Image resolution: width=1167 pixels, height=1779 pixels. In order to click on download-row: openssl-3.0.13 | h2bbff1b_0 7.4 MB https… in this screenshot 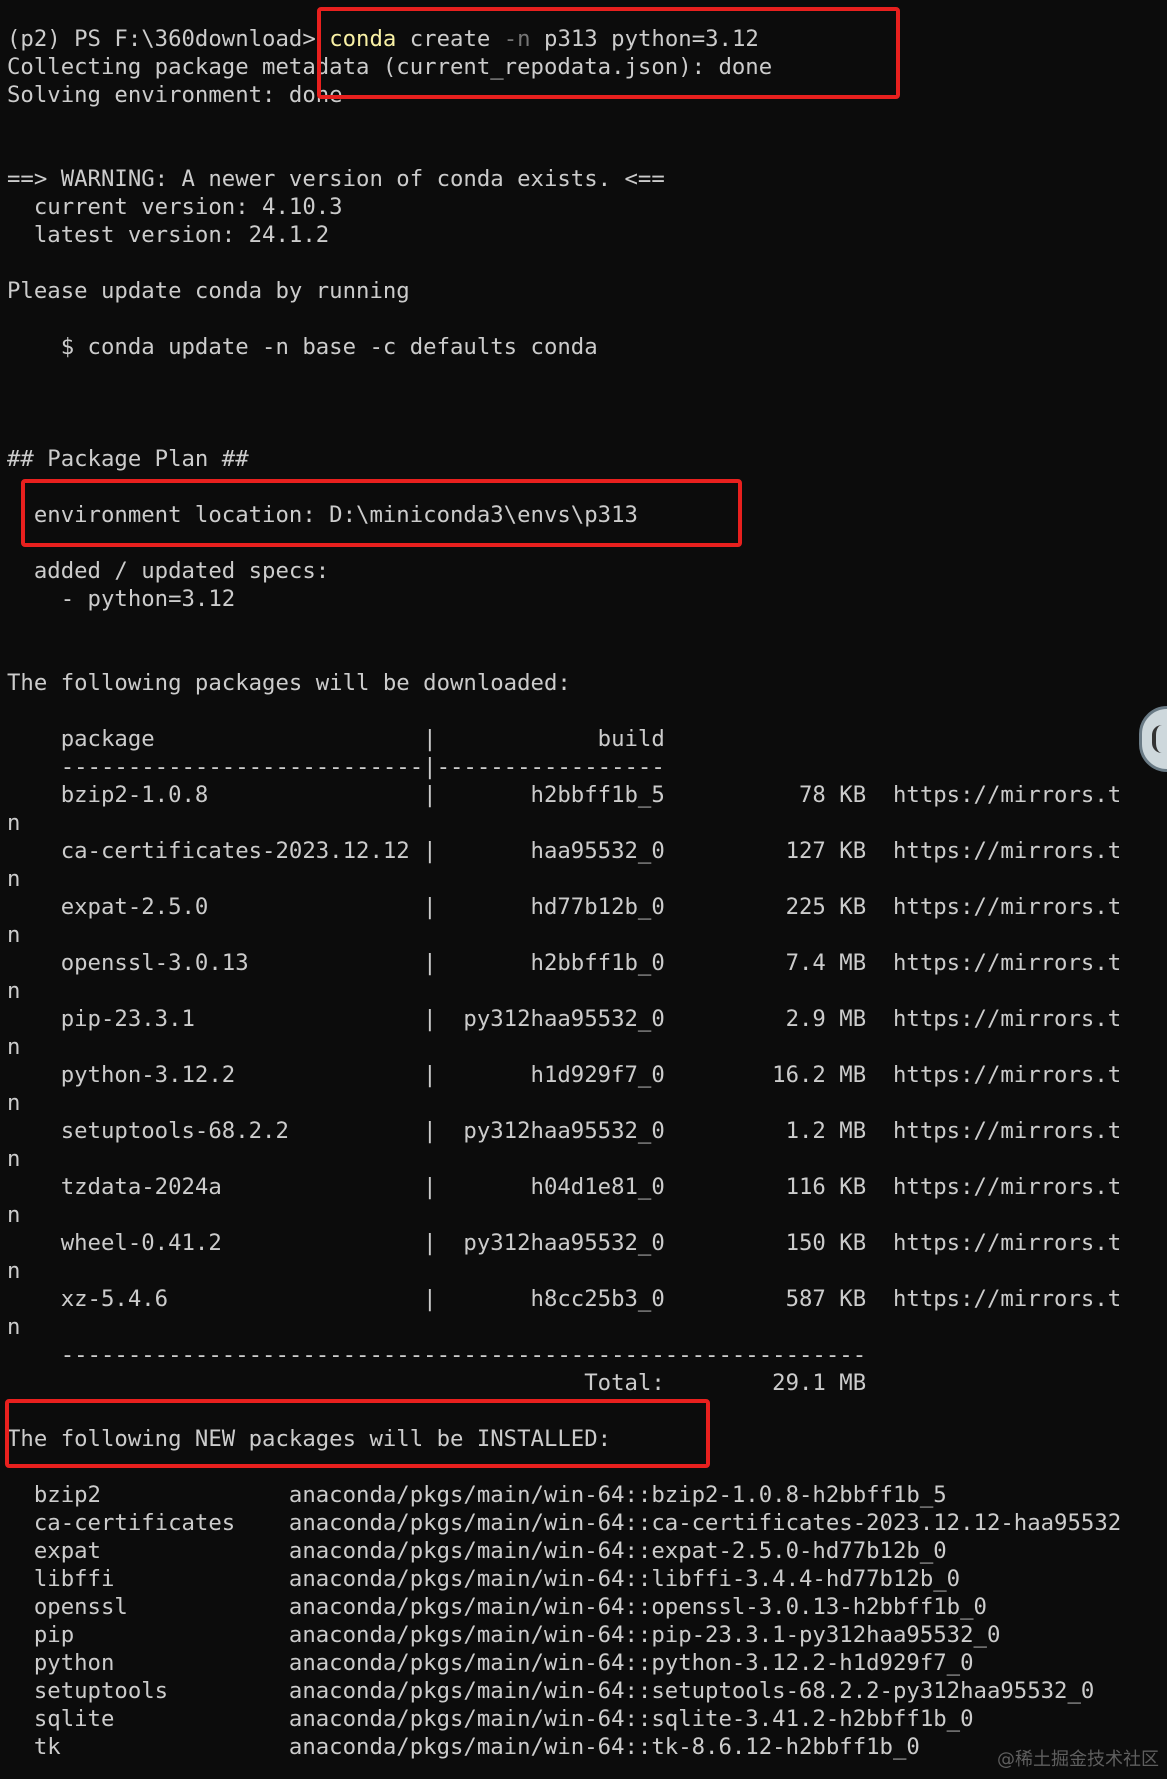, I will do `click(564, 963)`.